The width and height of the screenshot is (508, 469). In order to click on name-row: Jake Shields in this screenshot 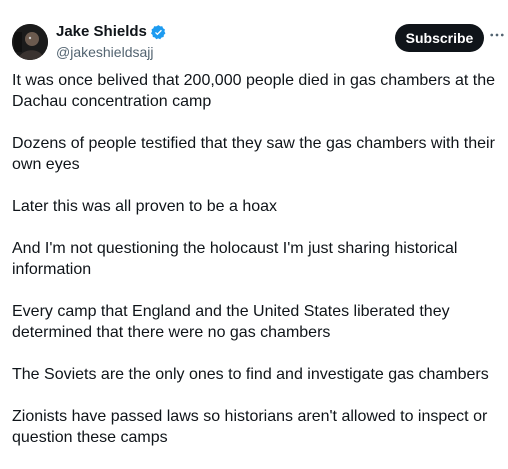, I will do `click(111, 32)`.